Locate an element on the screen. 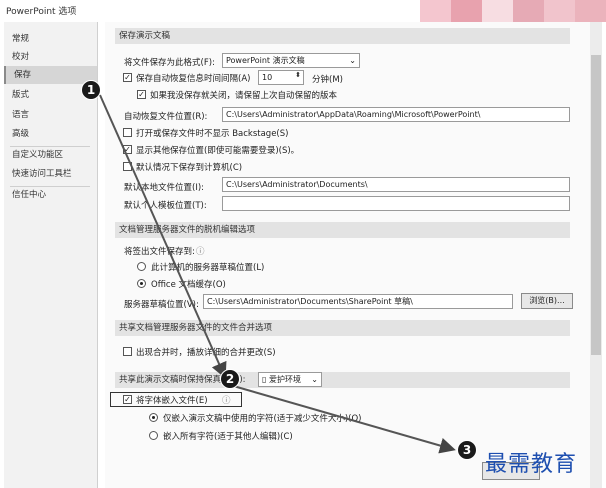  brand-watermark: 最需教育 is located at coordinates (531, 464).